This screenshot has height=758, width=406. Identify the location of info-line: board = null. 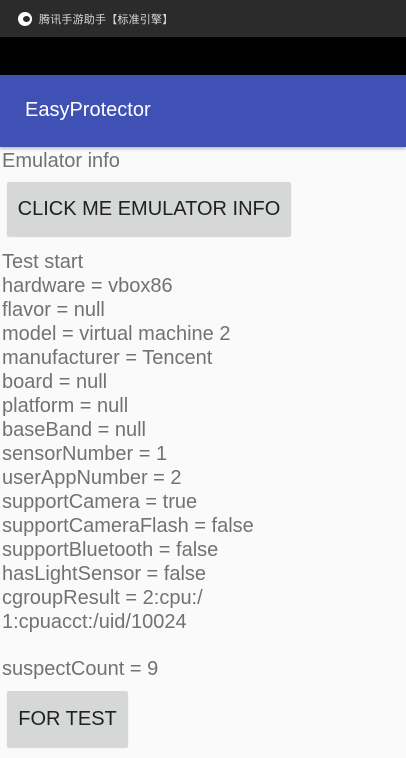
(55, 382).